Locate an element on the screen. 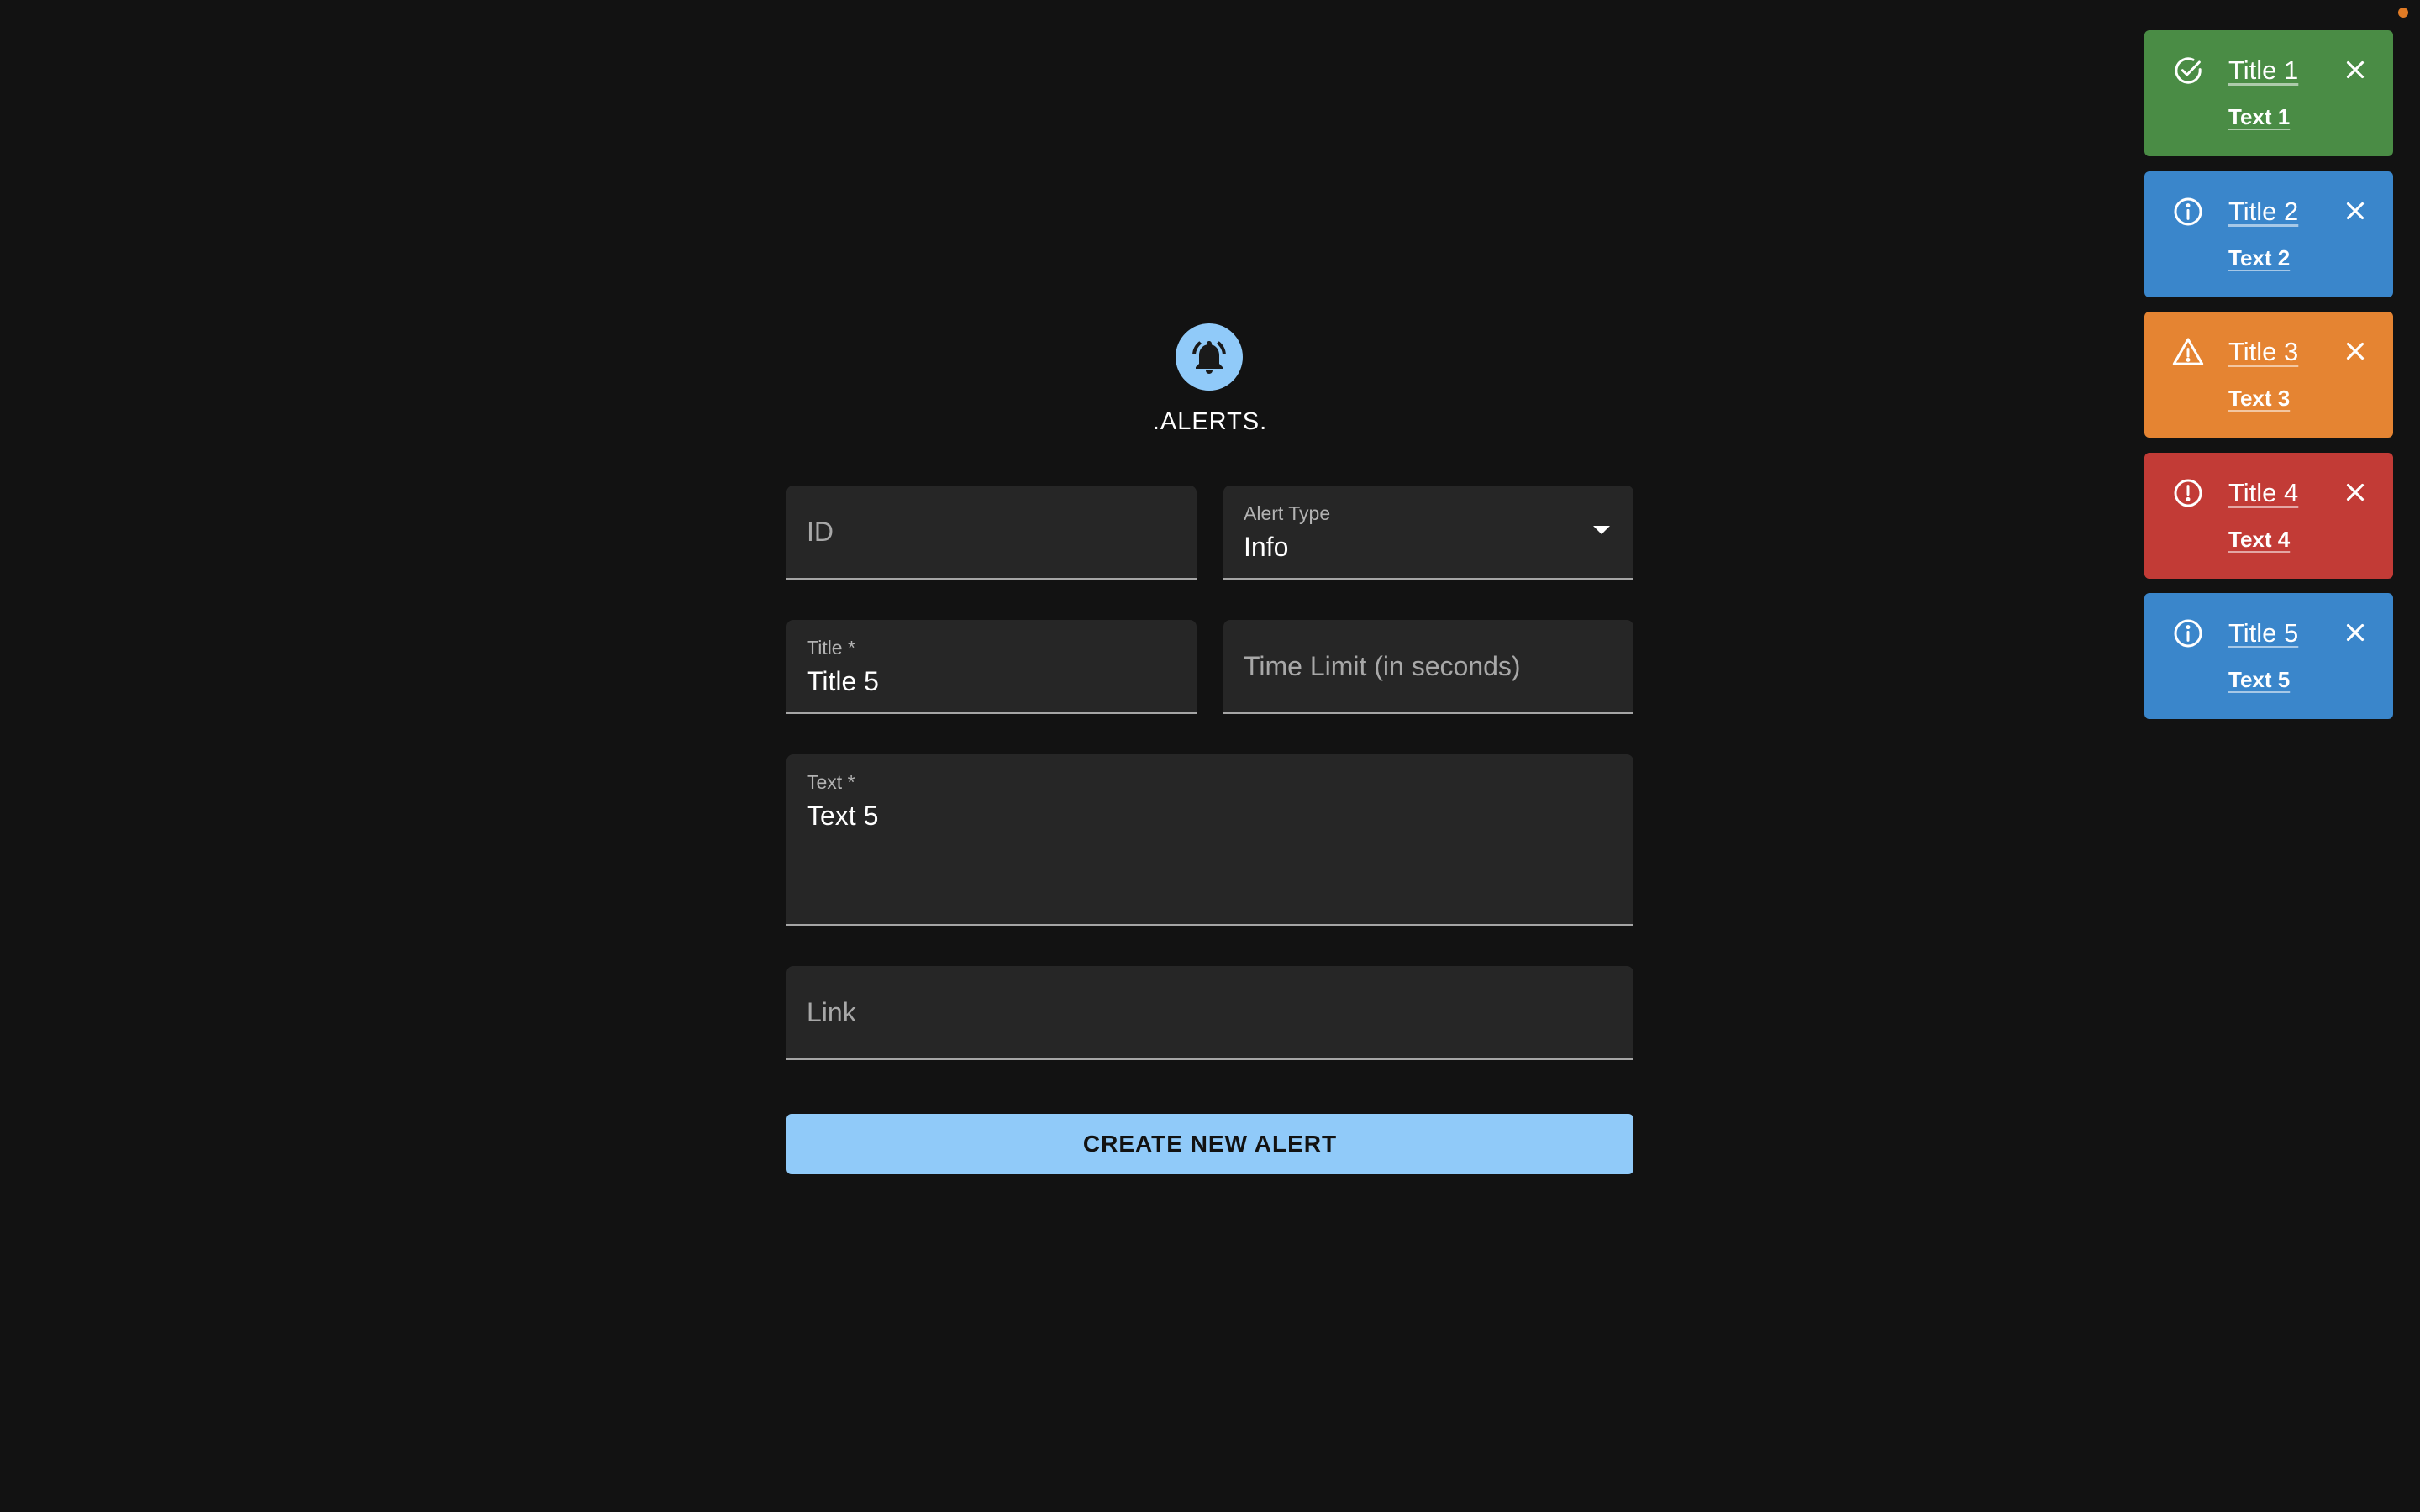 The image size is (2420, 1512). alert-info: Title 5 Text 5 is located at coordinates (2268, 656).